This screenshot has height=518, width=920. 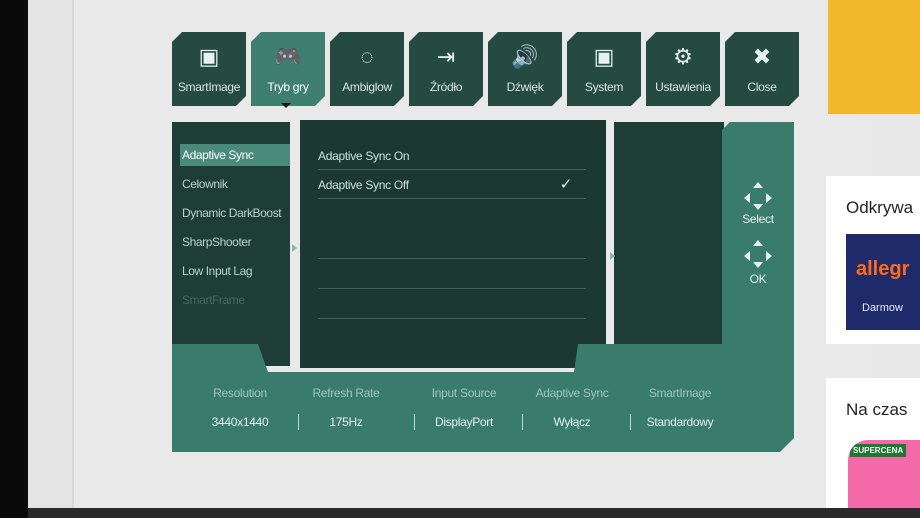 I want to click on web-card-timely: Na czas SUPERCENA, so click(x=873, y=448).